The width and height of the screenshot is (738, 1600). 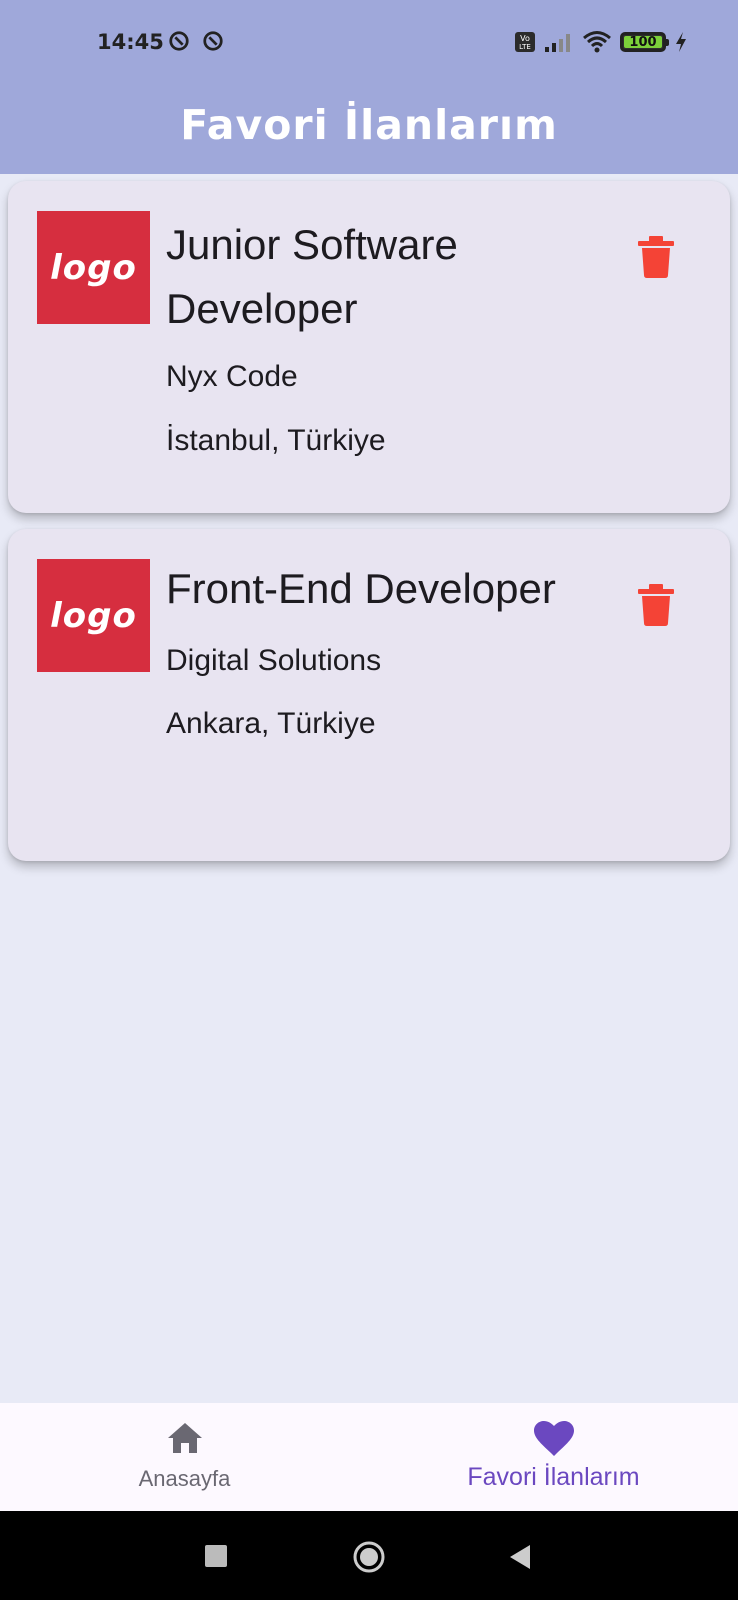 What do you see at coordinates (525, 47) in the screenshot?
I see `svg-text: LTE` at bounding box center [525, 47].